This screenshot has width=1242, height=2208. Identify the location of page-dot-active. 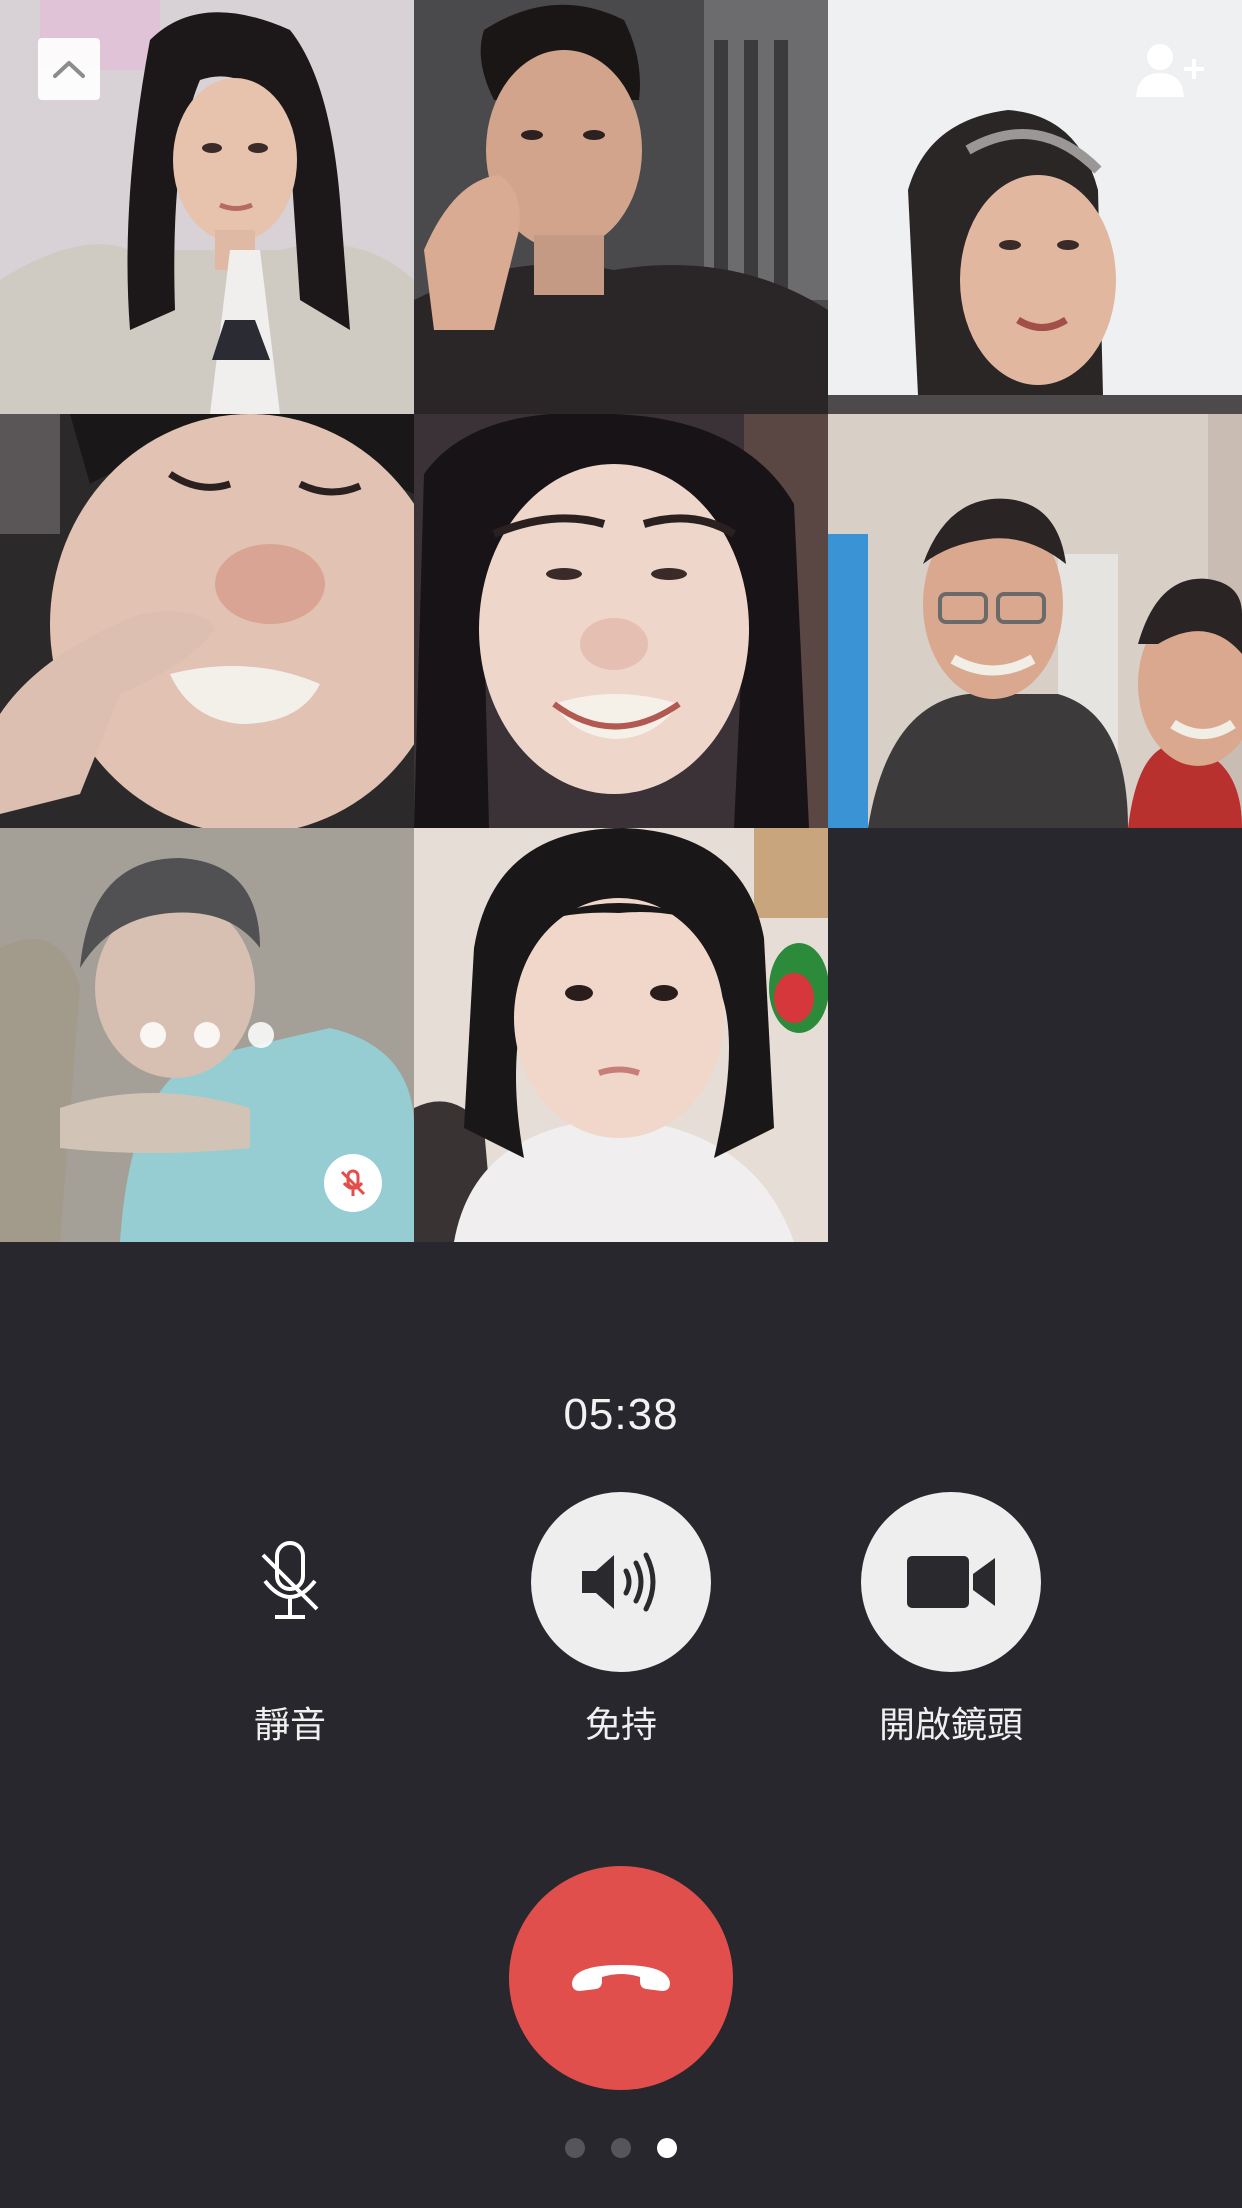
(667, 2148).